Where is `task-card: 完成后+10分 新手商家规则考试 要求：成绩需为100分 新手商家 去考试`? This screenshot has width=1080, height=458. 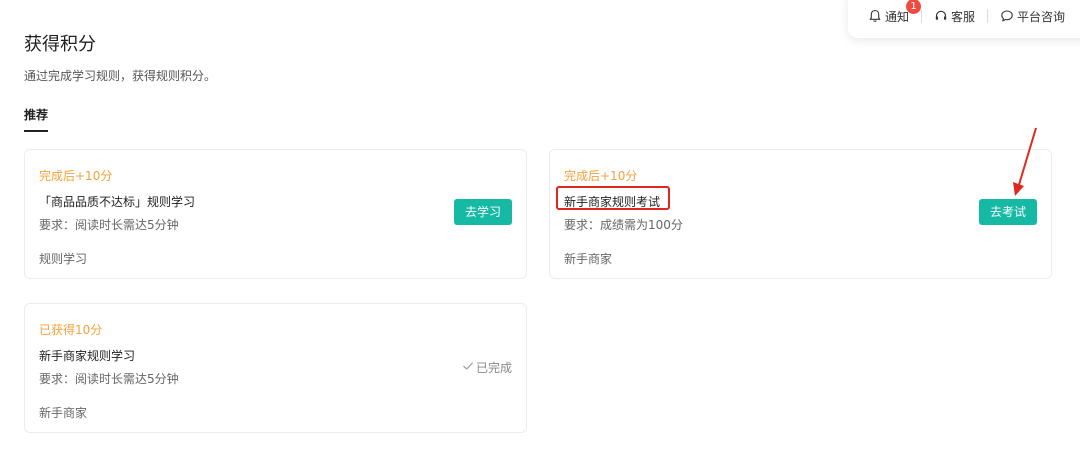
task-card: 完成后+10分 新手商家规则考试 要求：成绩需为100分 新手商家 去考试 is located at coordinates (800, 214).